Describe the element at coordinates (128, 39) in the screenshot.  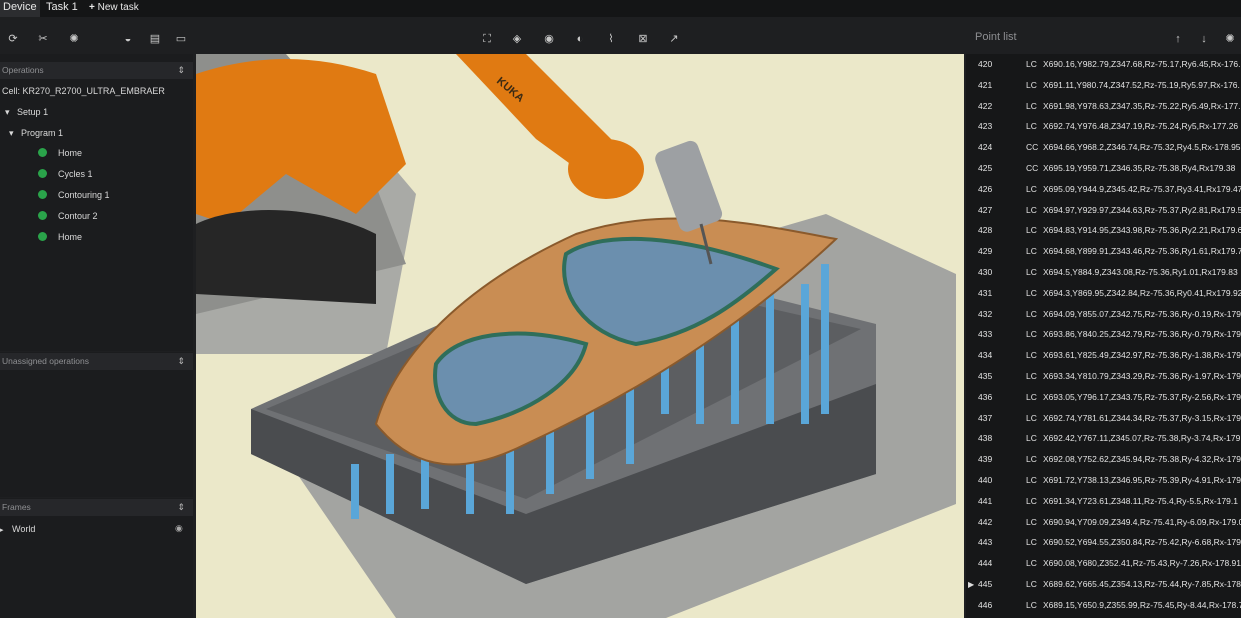
I see `gauge-icon: ◒` at that location.